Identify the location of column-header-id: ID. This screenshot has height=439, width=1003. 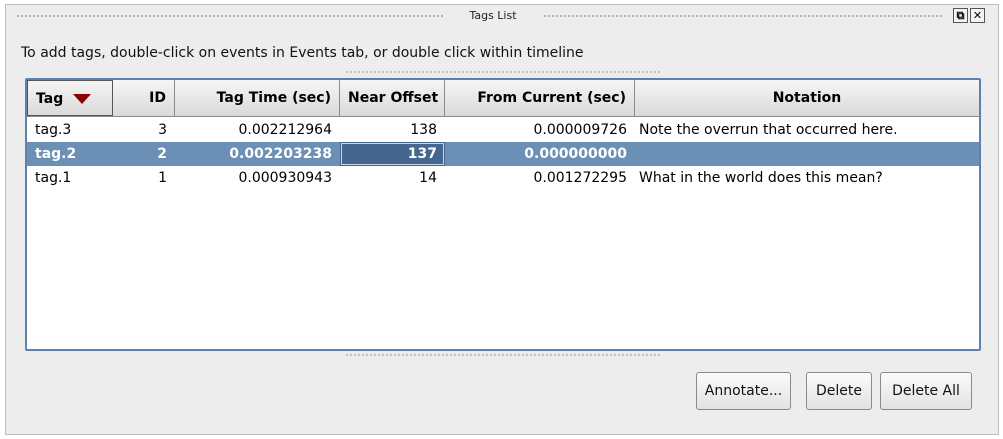
(144, 98).